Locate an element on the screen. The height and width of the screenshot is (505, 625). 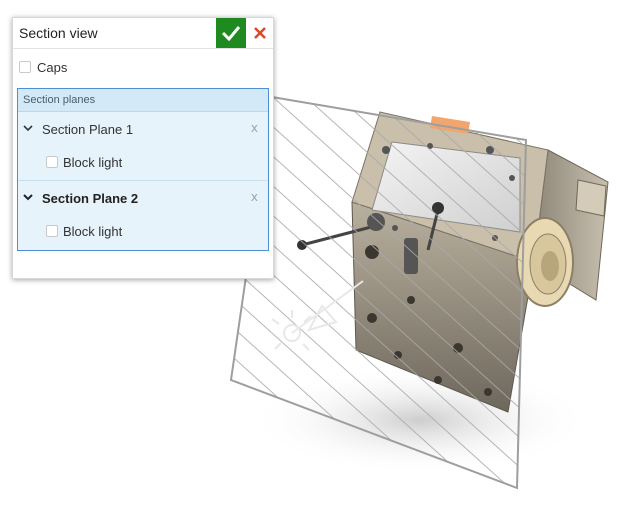
section-plane-row: Section Plane 2 x is located at coordinates (143, 198).